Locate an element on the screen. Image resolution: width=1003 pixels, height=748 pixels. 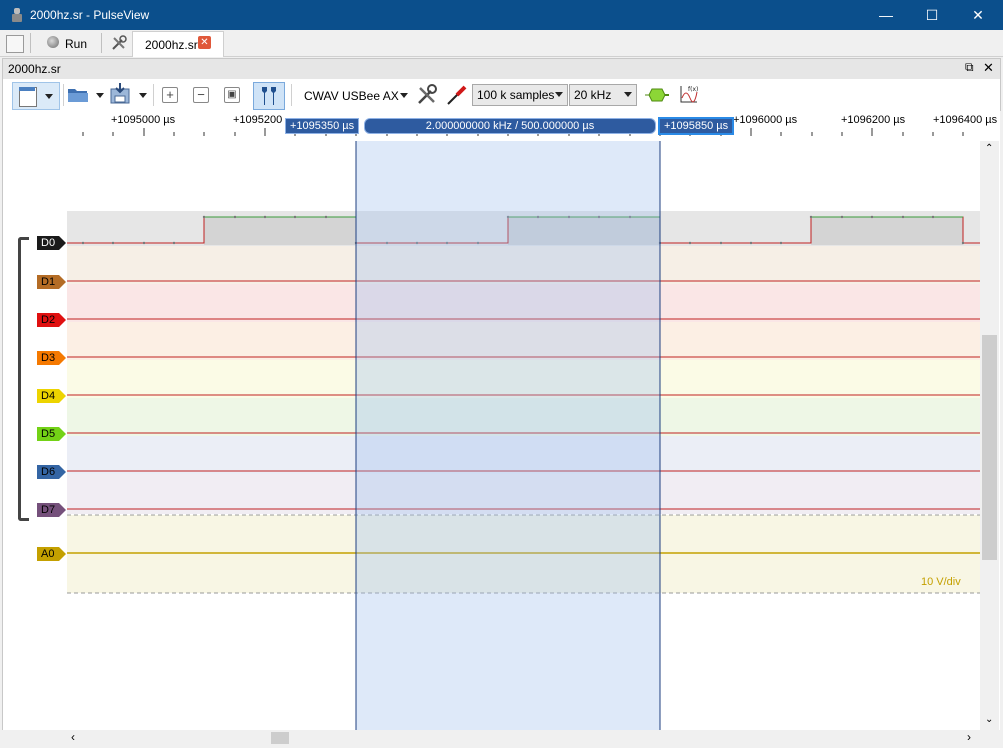
tab-label: 2000hz.sr is located at coordinates (171, 45).